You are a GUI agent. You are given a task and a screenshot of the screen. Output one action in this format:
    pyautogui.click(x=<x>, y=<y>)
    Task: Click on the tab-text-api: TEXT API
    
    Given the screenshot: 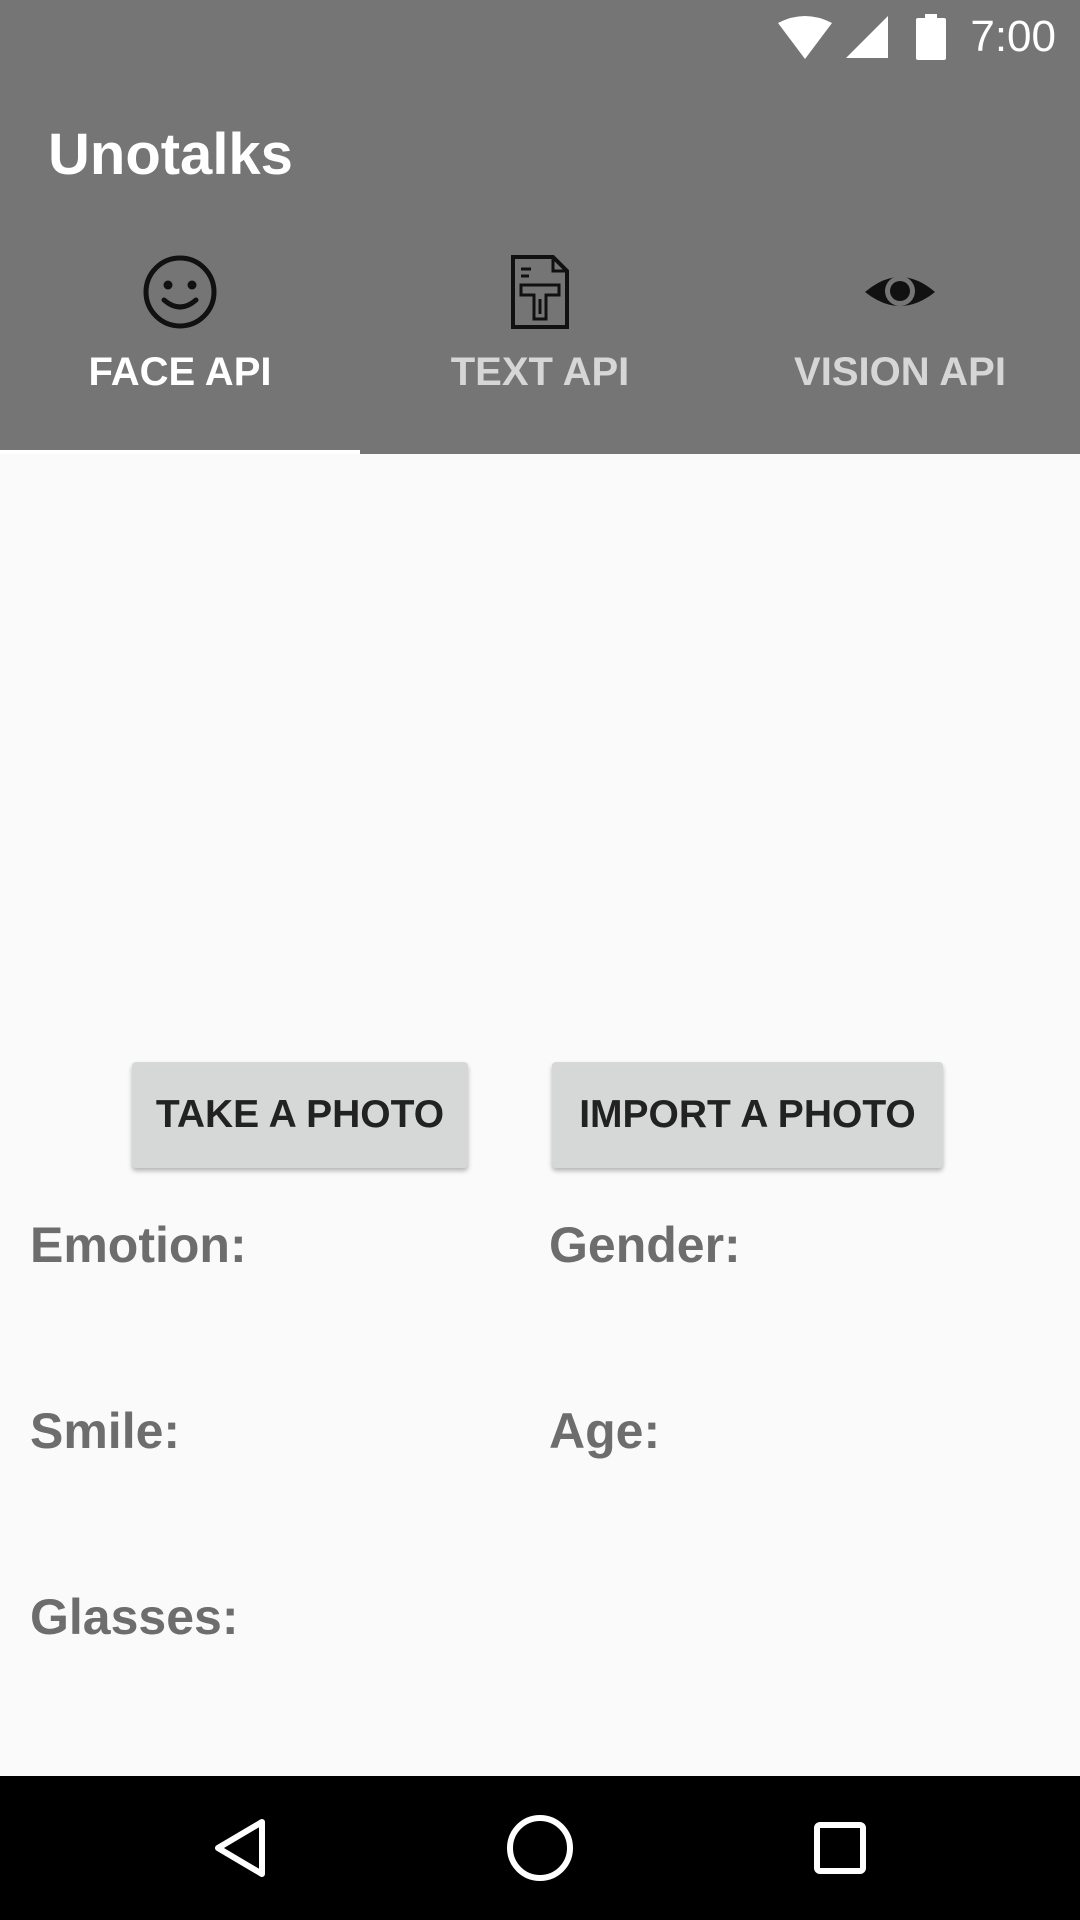 What is the action you would take?
    pyautogui.click(x=540, y=354)
    